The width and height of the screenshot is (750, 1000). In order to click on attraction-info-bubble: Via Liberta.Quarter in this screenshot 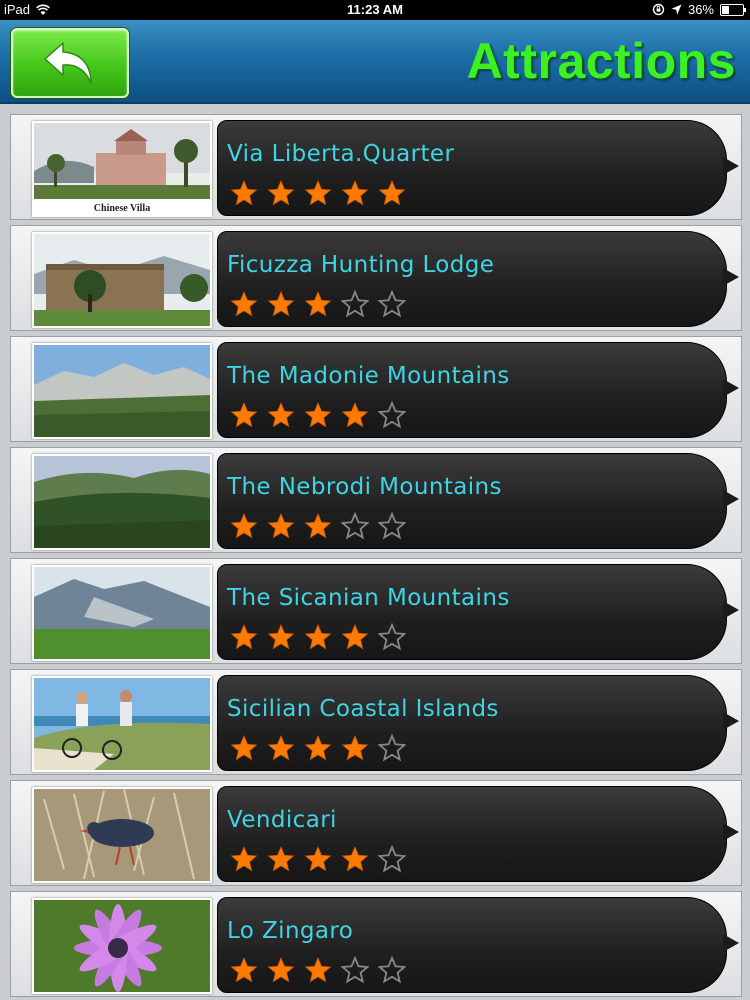, I will do `click(478, 168)`.